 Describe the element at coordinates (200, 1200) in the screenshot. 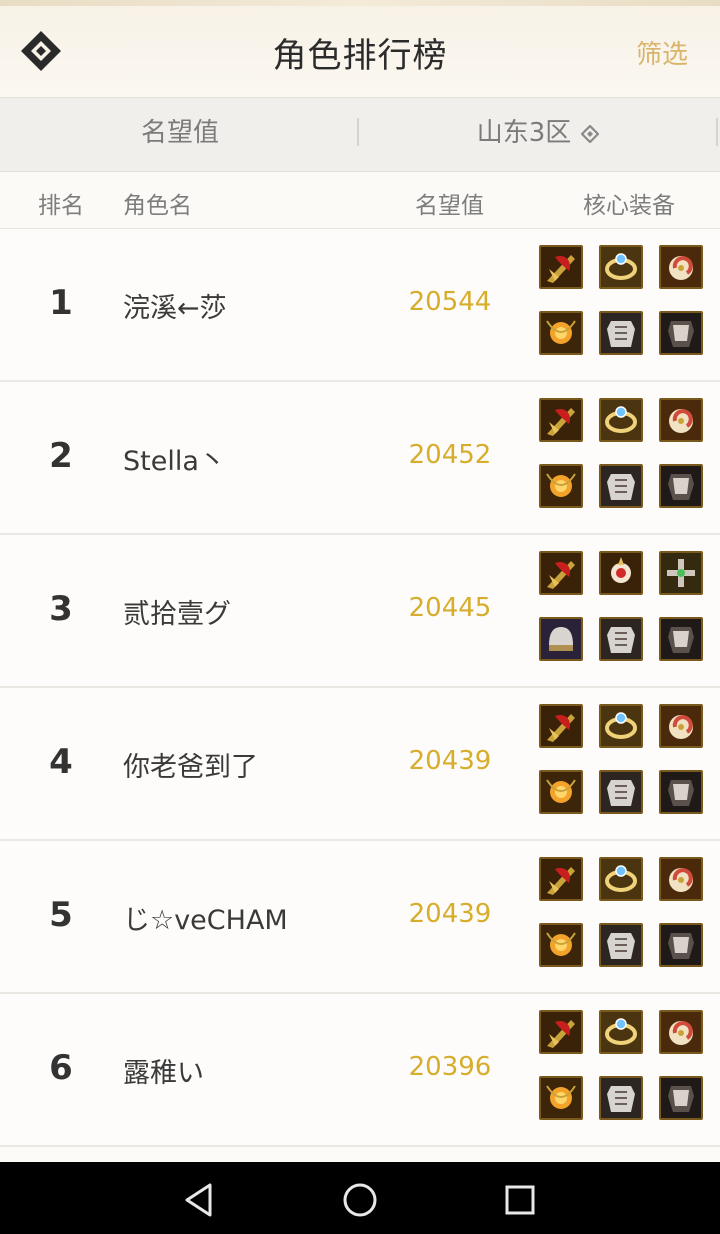

I see `back-triangle-icon` at that location.